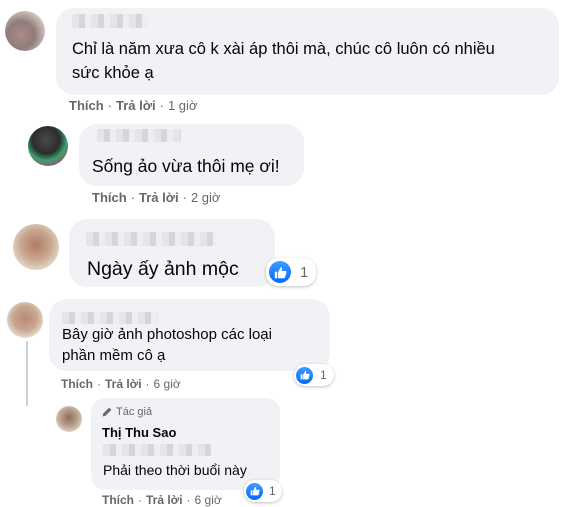 Image resolution: width=569 pixels, height=507 pixels. I want to click on comment-text-line: Bây giờ ảnh photoshop các loại, so click(167, 334).